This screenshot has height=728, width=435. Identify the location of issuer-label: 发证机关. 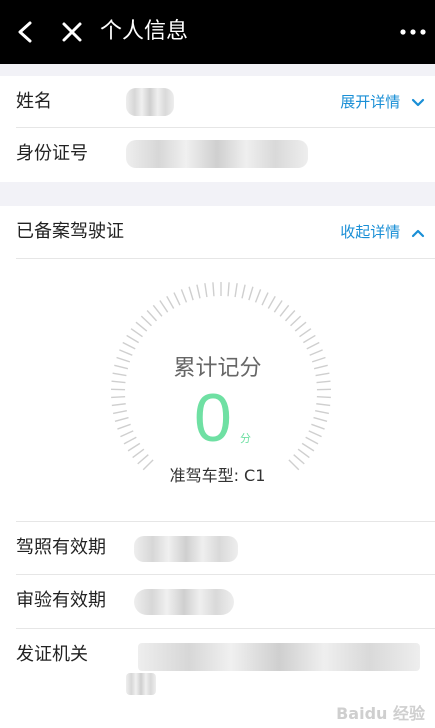
(52, 654).